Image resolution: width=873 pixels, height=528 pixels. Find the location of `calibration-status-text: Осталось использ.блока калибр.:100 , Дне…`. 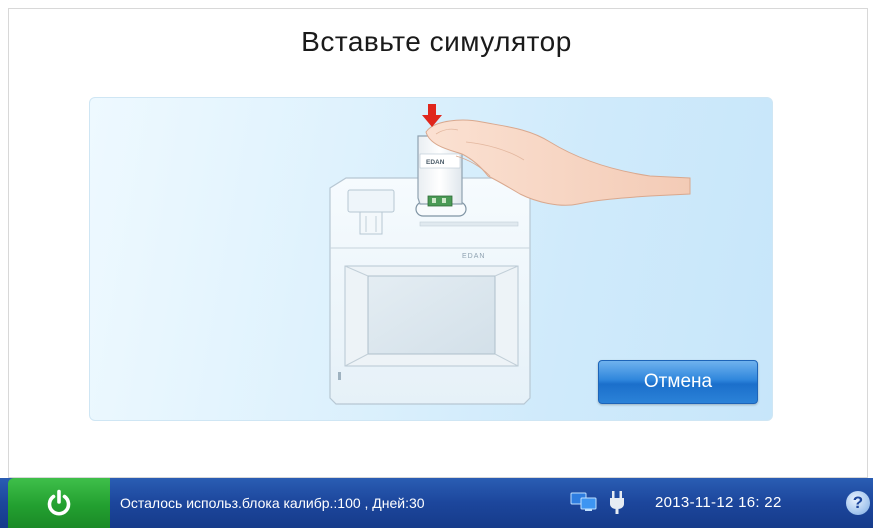

calibration-status-text: Осталось использ.блока калибр.:100 , Дне… is located at coordinates (272, 503).